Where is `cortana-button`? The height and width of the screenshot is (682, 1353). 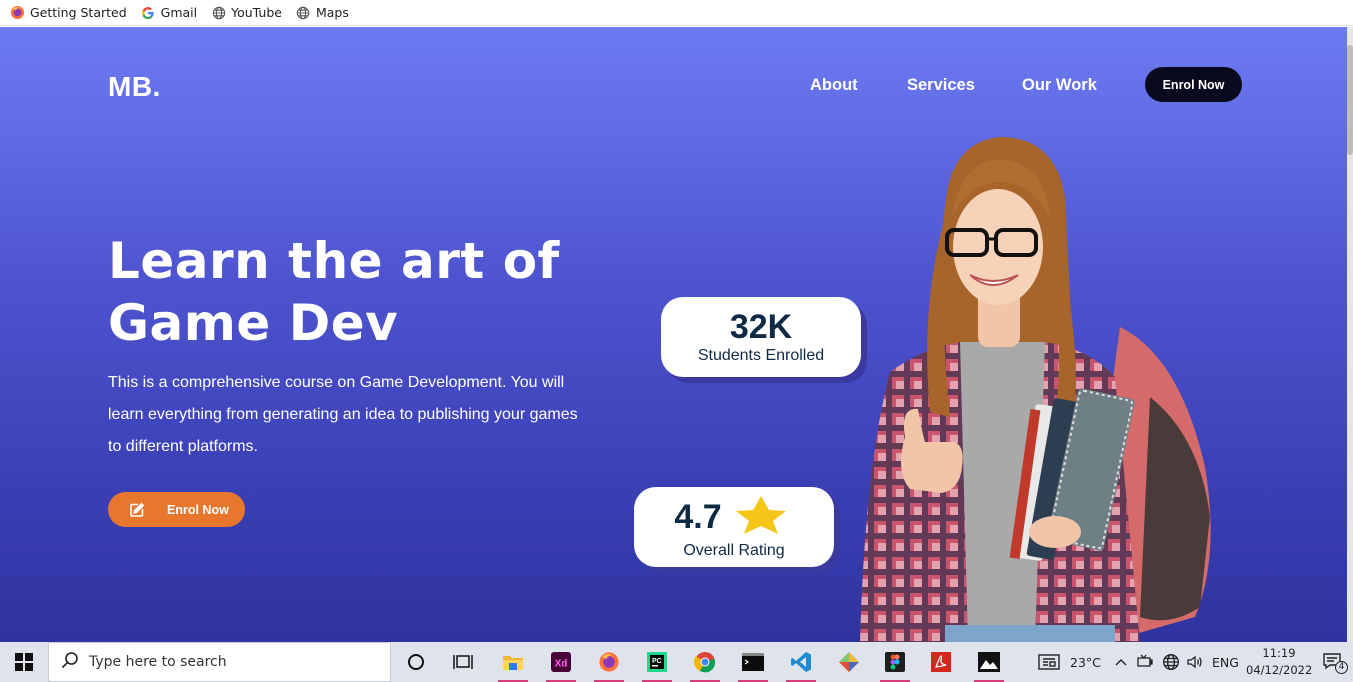 cortana-button is located at coordinates (416, 662).